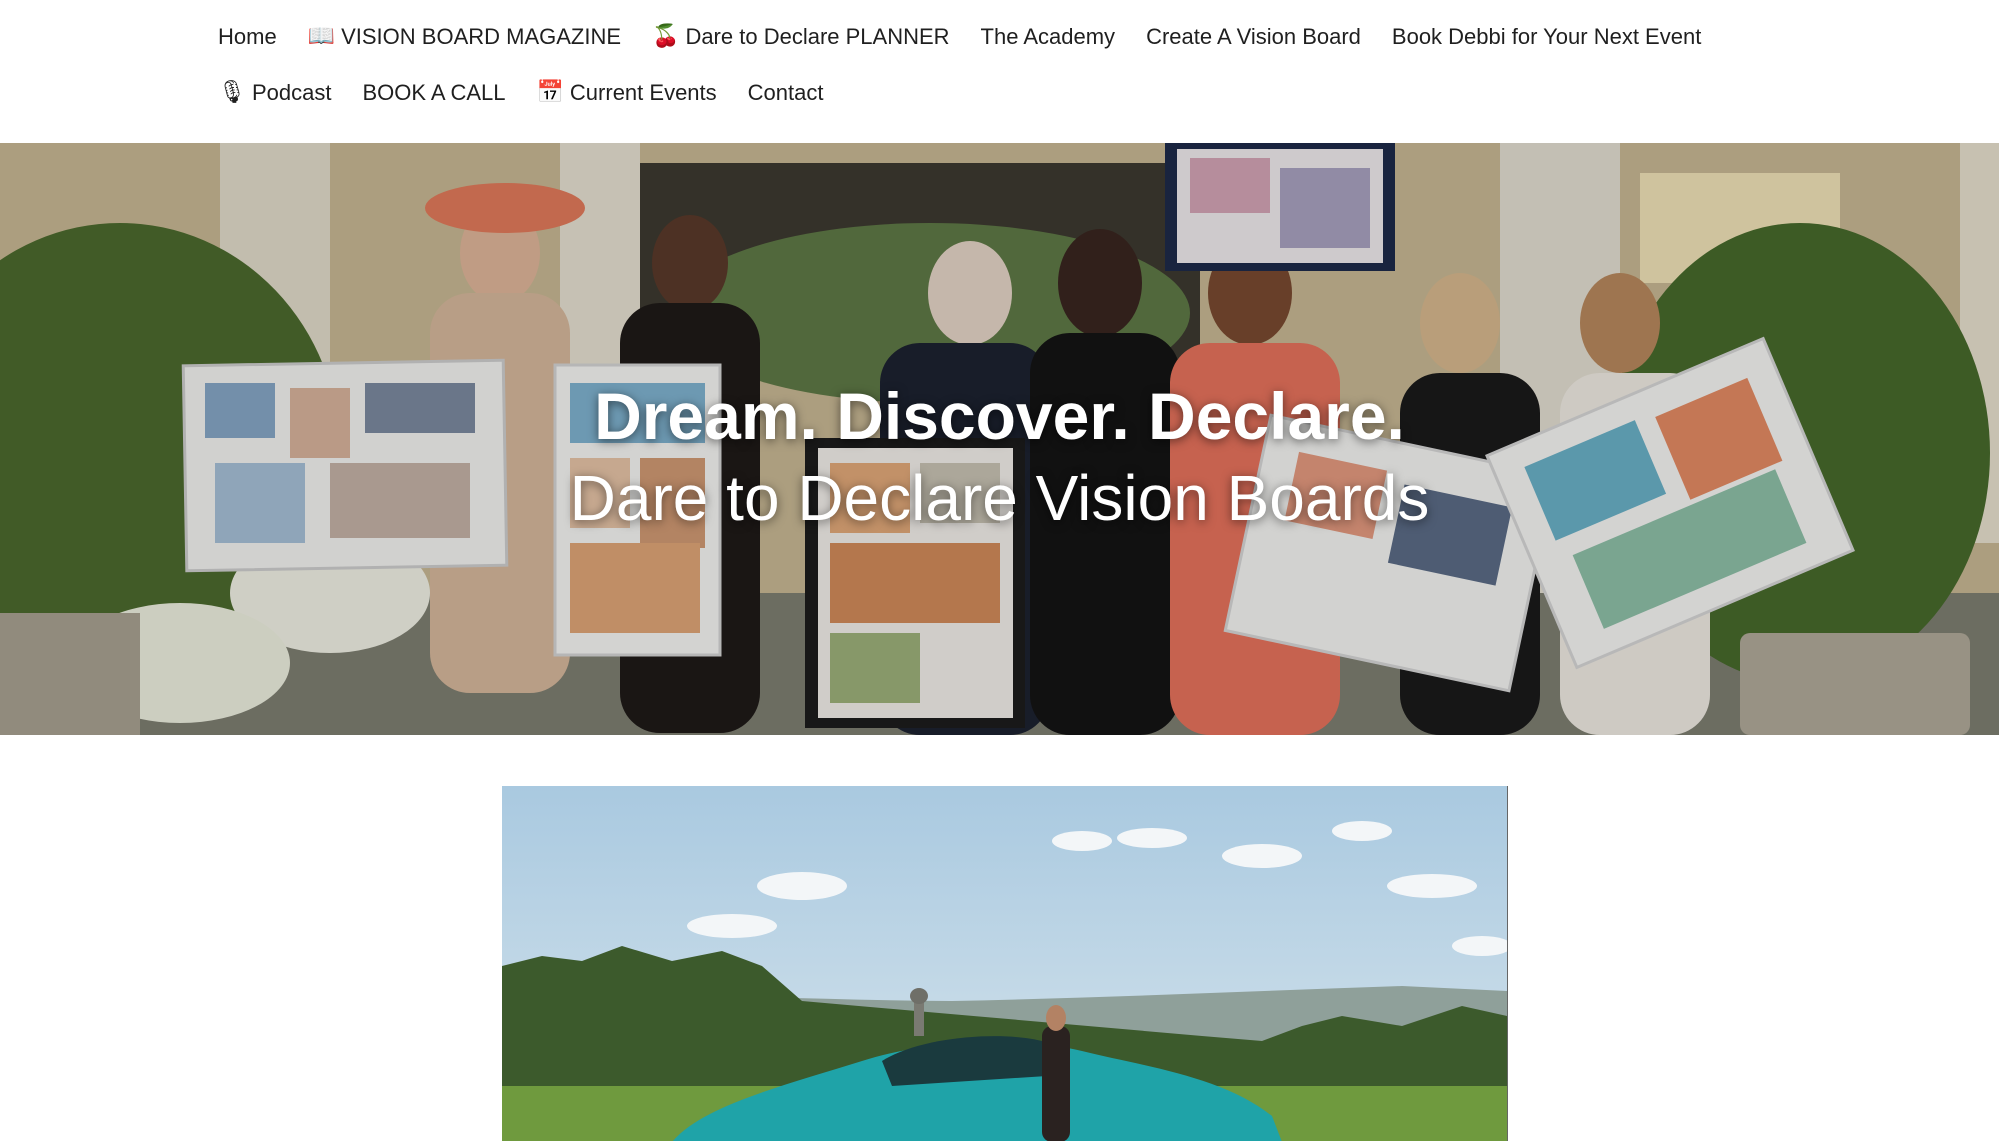 This screenshot has height=1143, width=1999. I want to click on nav-home-label: Home, so click(247, 36).